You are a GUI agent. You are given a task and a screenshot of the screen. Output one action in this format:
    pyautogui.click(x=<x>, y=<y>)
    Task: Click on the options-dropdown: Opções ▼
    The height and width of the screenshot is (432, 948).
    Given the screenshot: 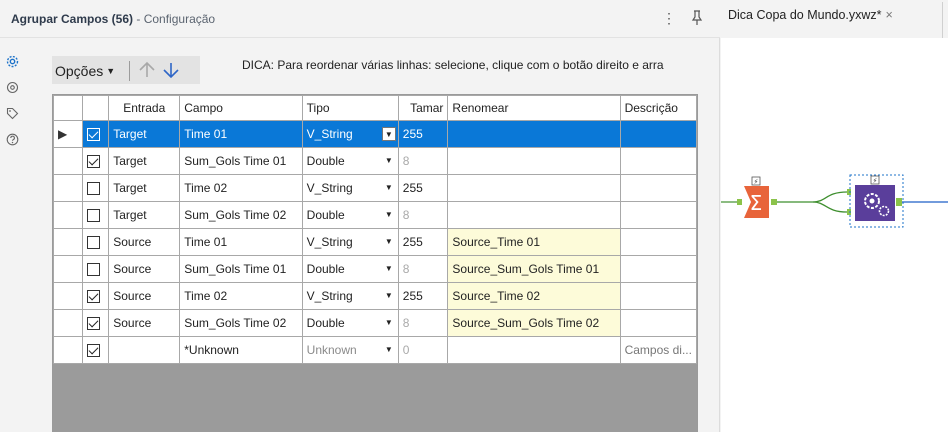 What is the action you would take?
    pyautogui.click(x=85, y=71)
    